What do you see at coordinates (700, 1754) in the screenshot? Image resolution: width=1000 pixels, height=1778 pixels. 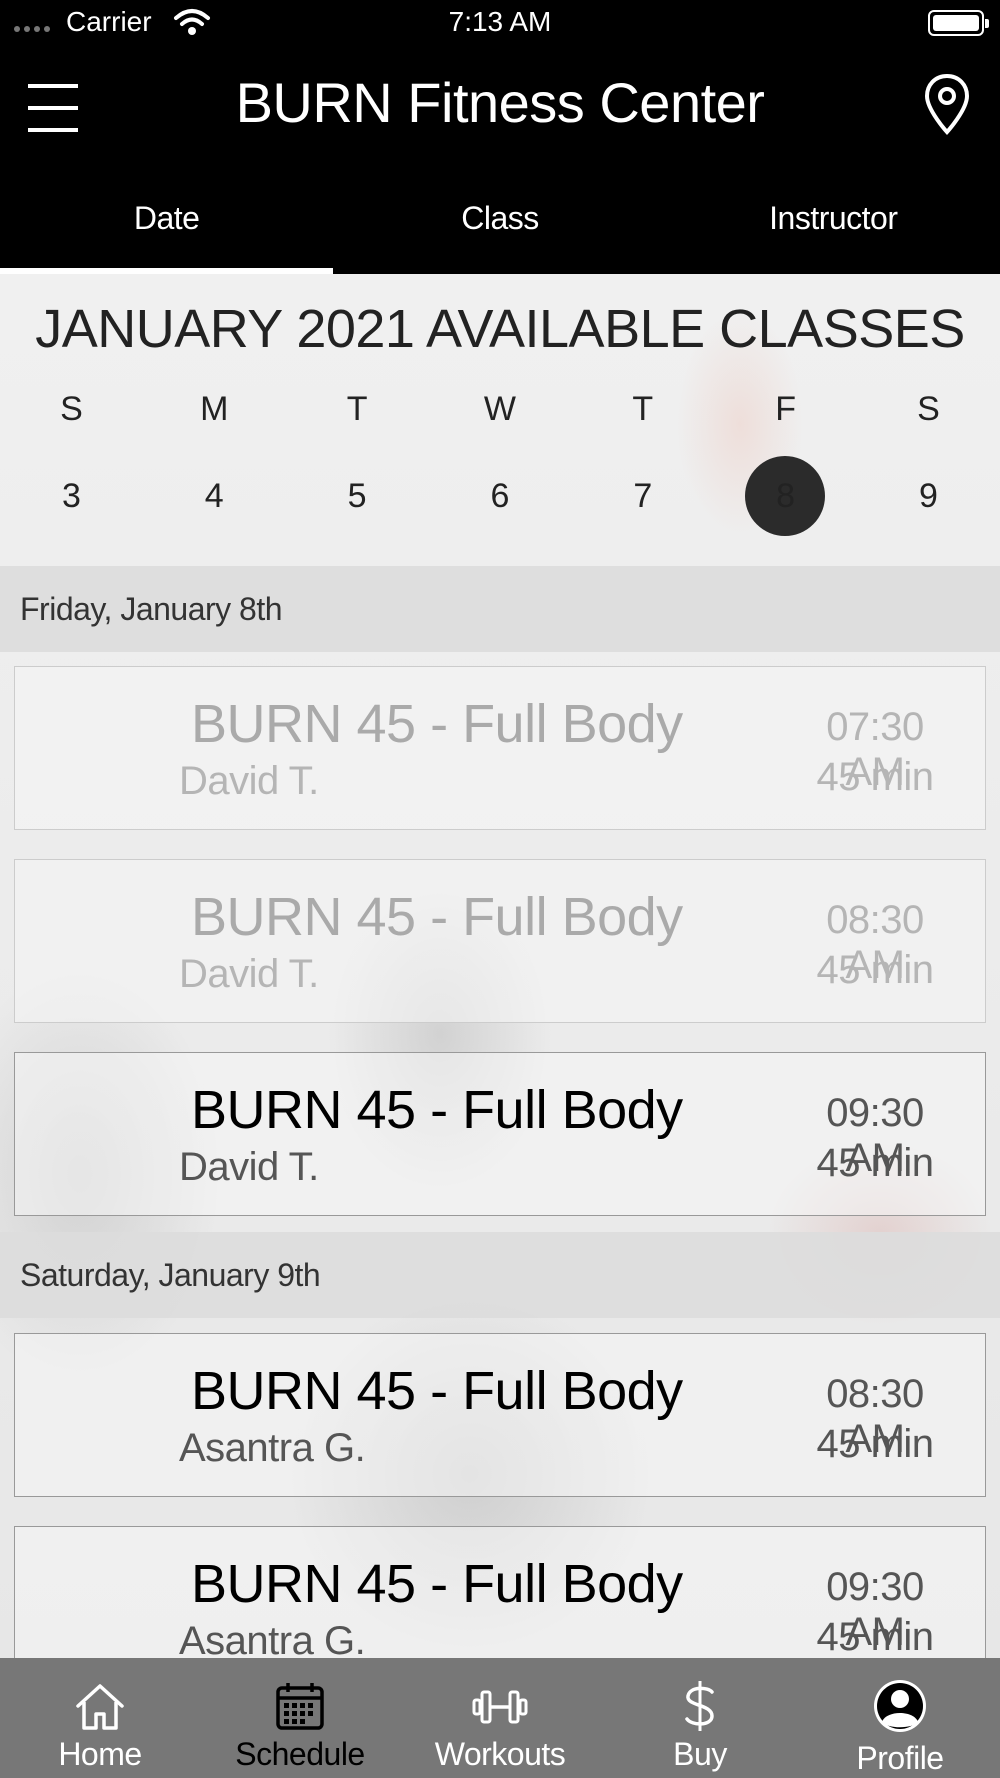 I see `nav-label: Buy` at bounding box center [700, 1754].